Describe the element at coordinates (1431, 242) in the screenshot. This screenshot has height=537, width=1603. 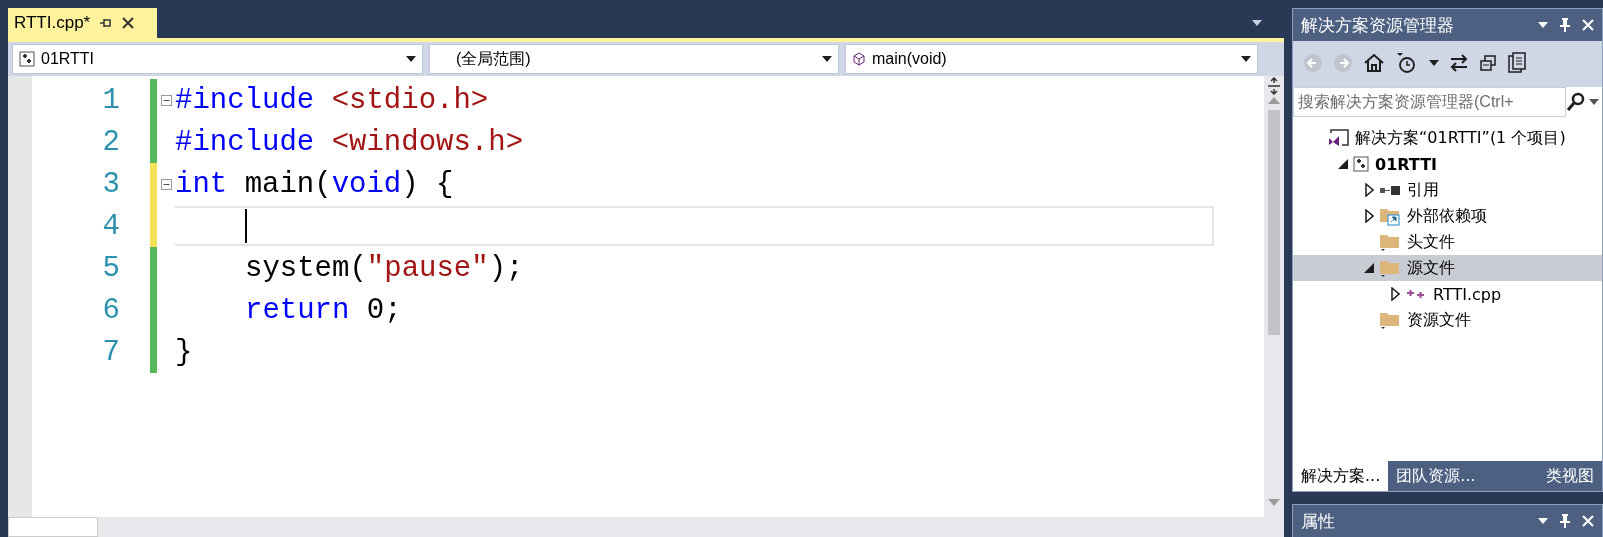
I see `tree-item-label: 头文件` at that location.